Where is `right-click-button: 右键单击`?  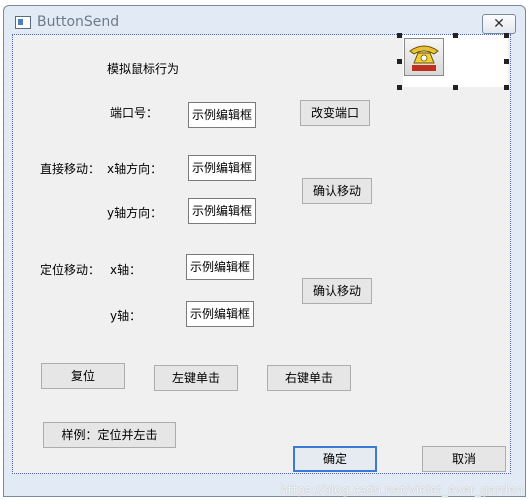 right-click-button: 右键单击 is located at coordinates (309, 378).